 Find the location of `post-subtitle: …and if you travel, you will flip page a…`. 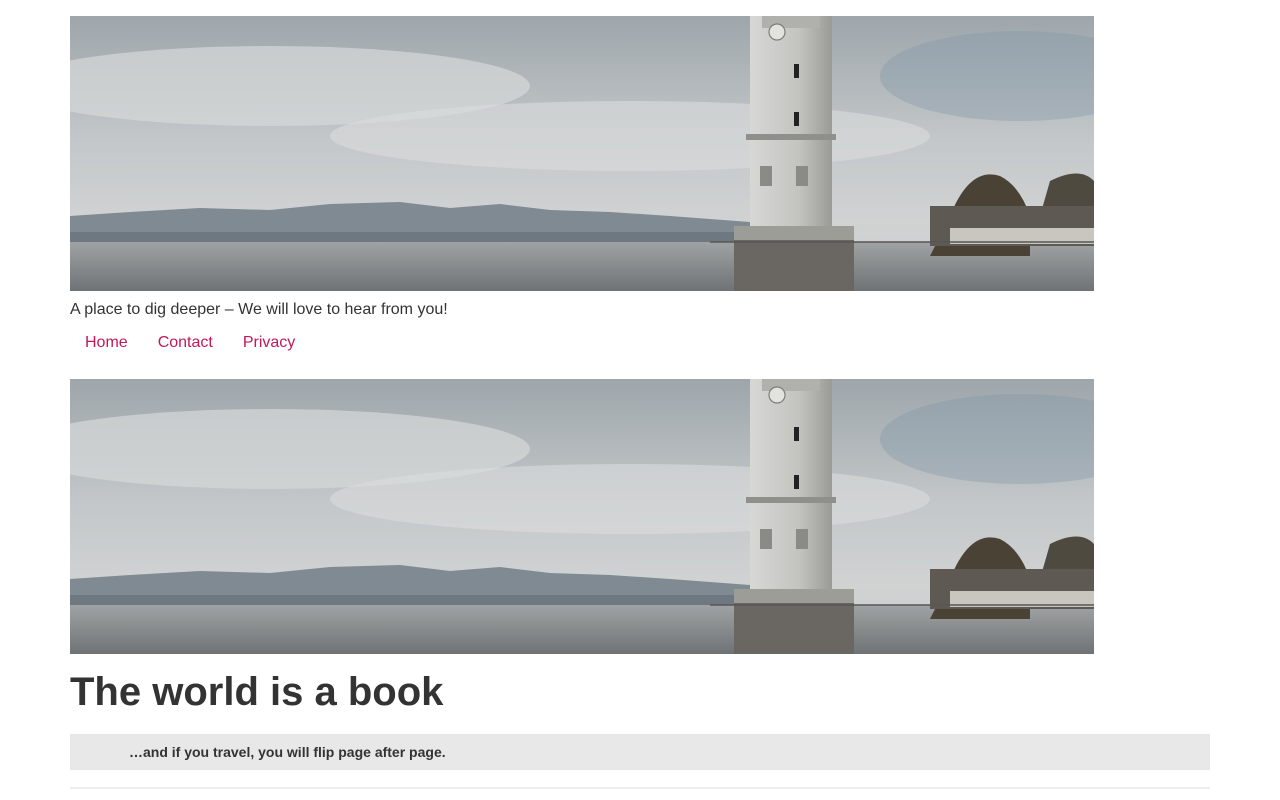

post-subtitle: …and if you travel, you will flip page a… is located at coordinates (287, 752).